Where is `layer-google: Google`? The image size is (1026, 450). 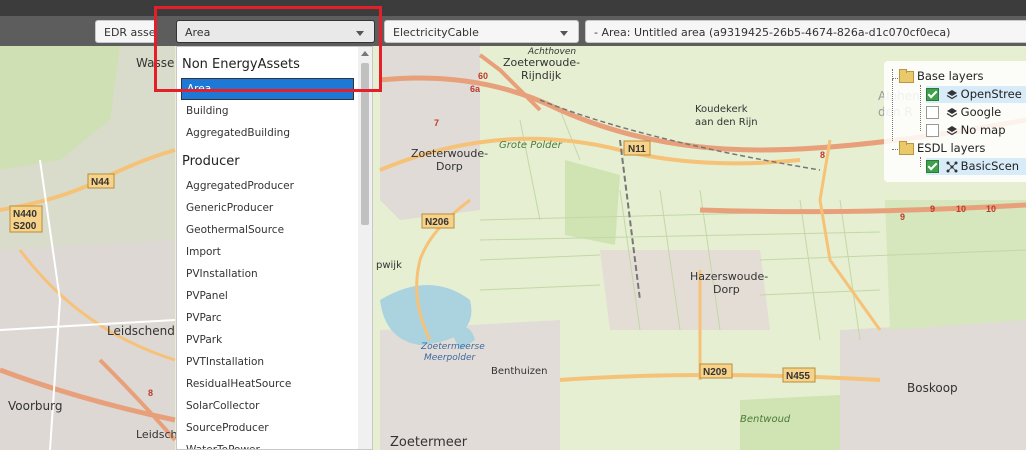
layer-google: Google is located at coordinates (963, 112).